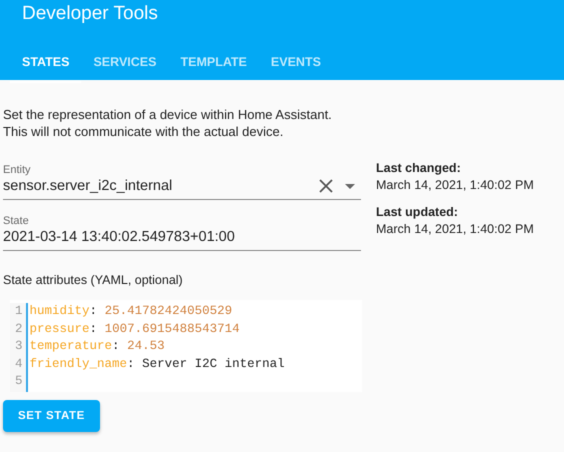  Describe the element at coordinates (51, 416) in the screenshot. I see `set-state-button: SET STATE` at that location.